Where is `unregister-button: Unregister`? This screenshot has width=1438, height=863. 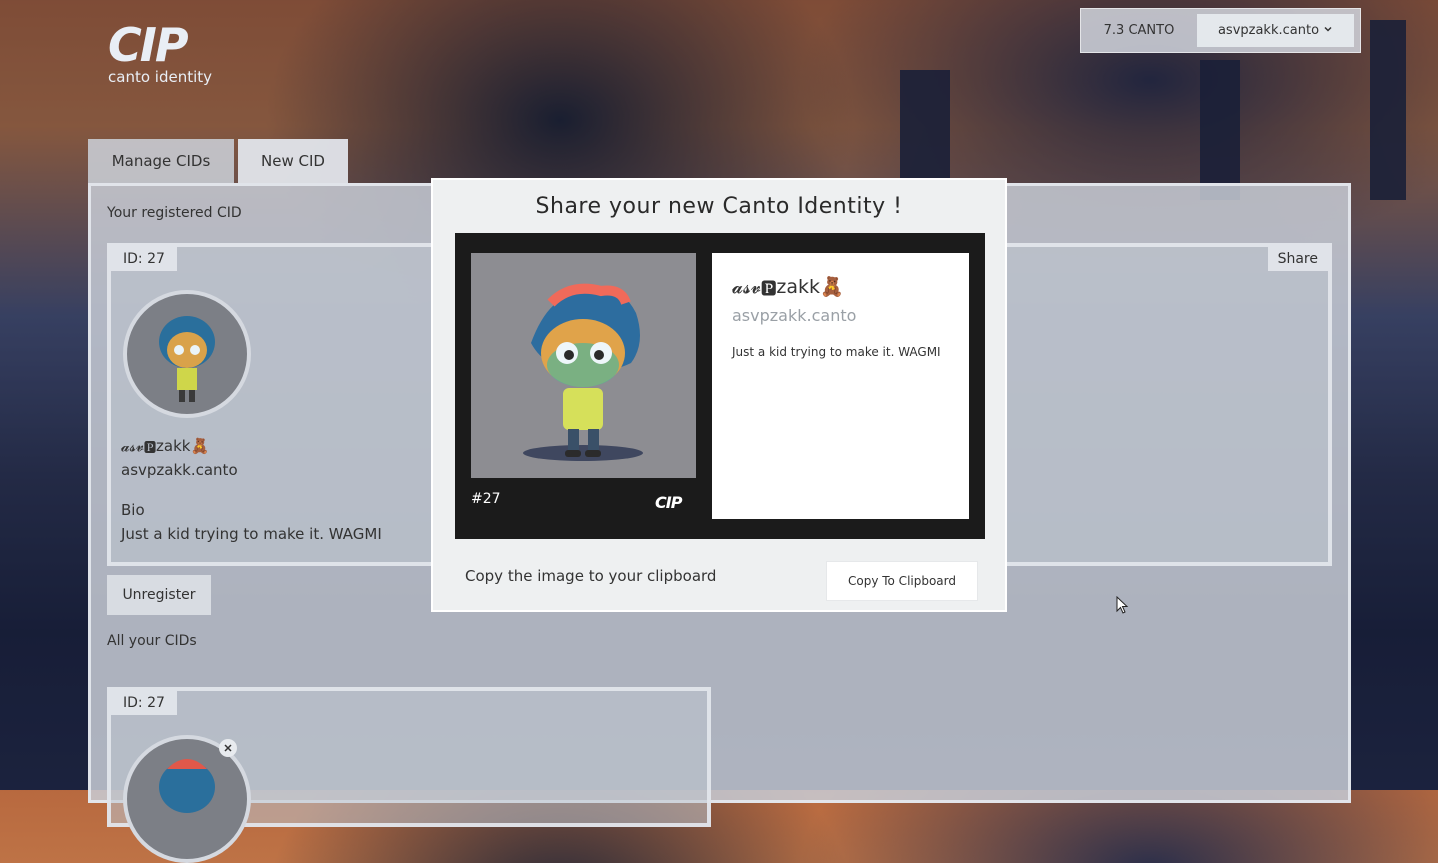 unregister-button: Unregister is located at coordinates (159, 595).